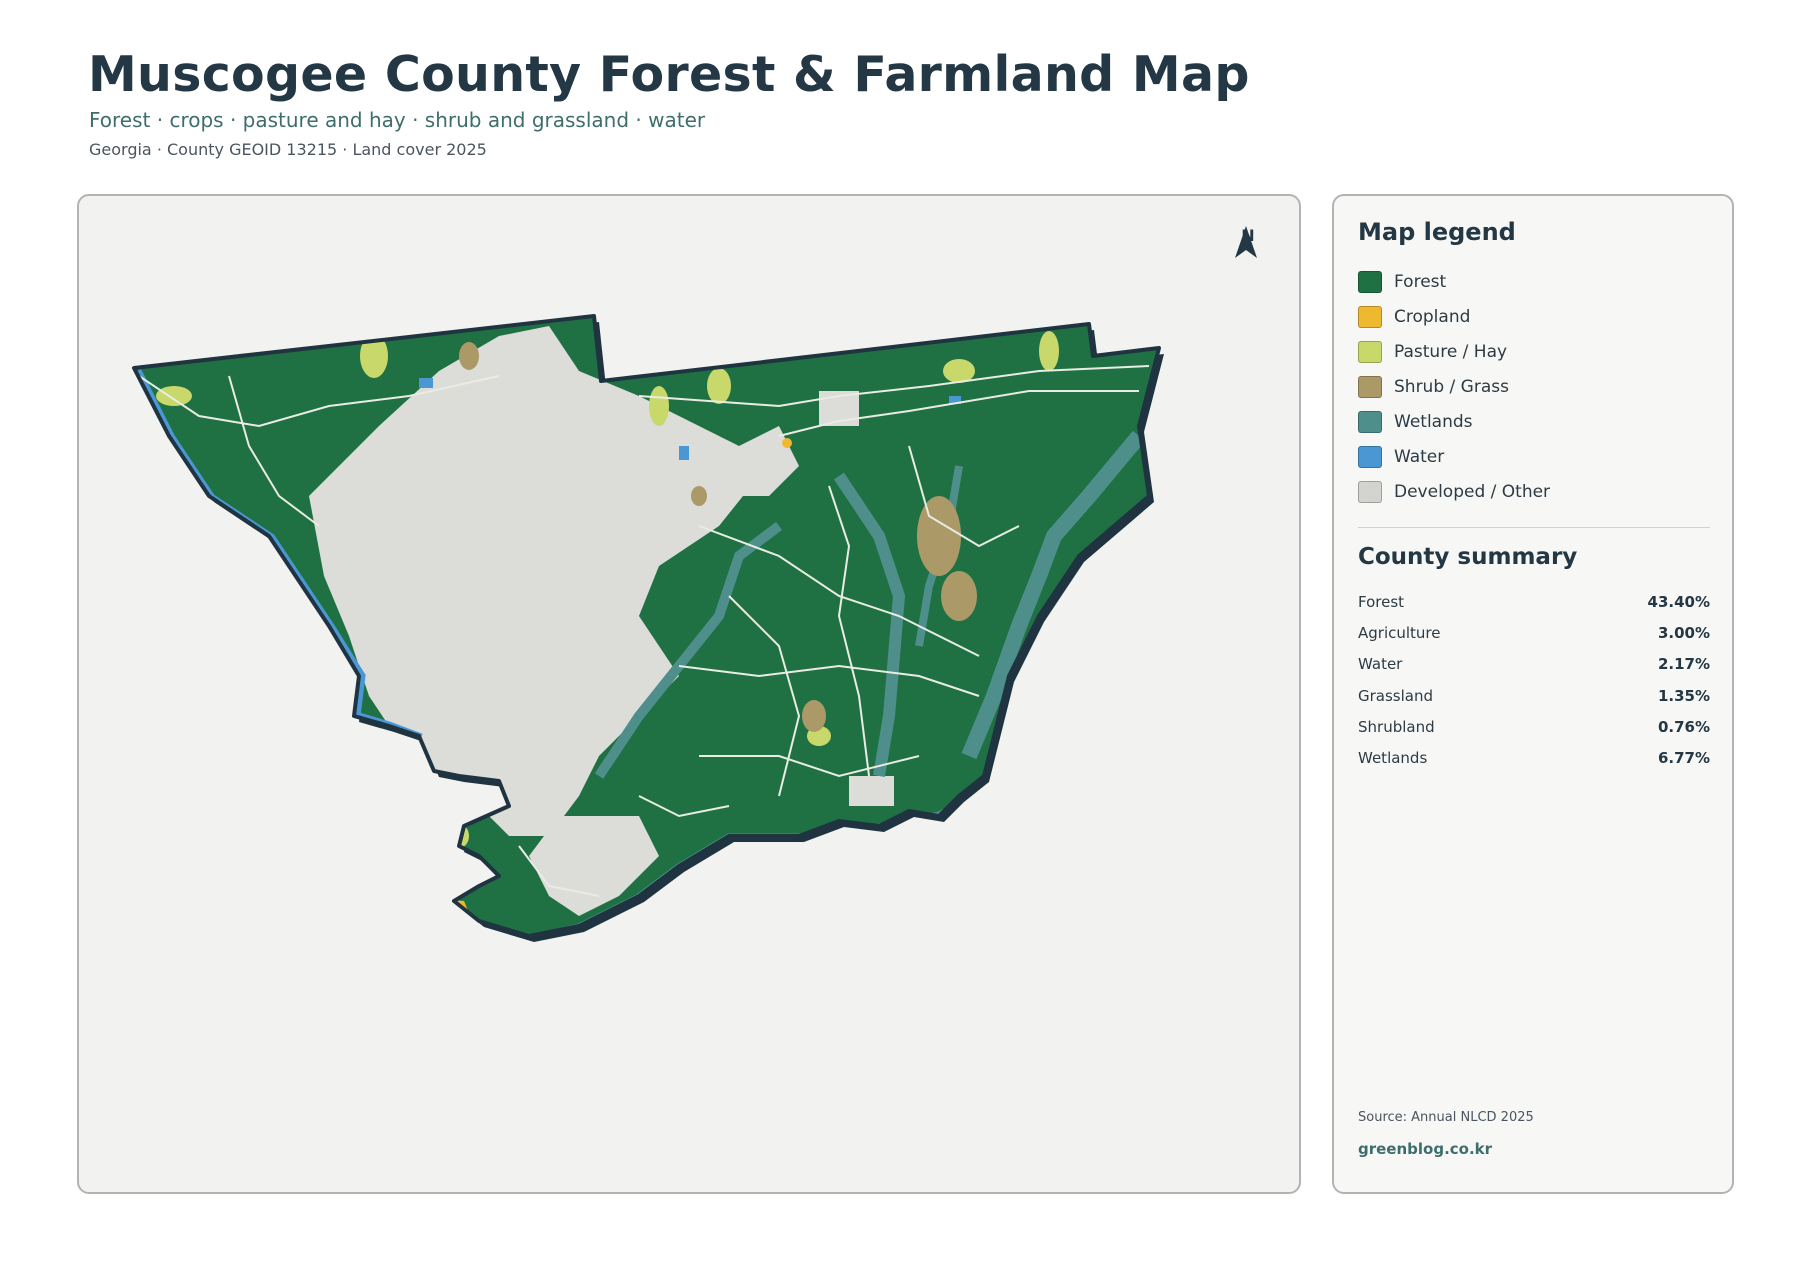 This screenshot has height=1273, width=1800. I want to click on legend-item: Developed / Other, so click(1454, 491).